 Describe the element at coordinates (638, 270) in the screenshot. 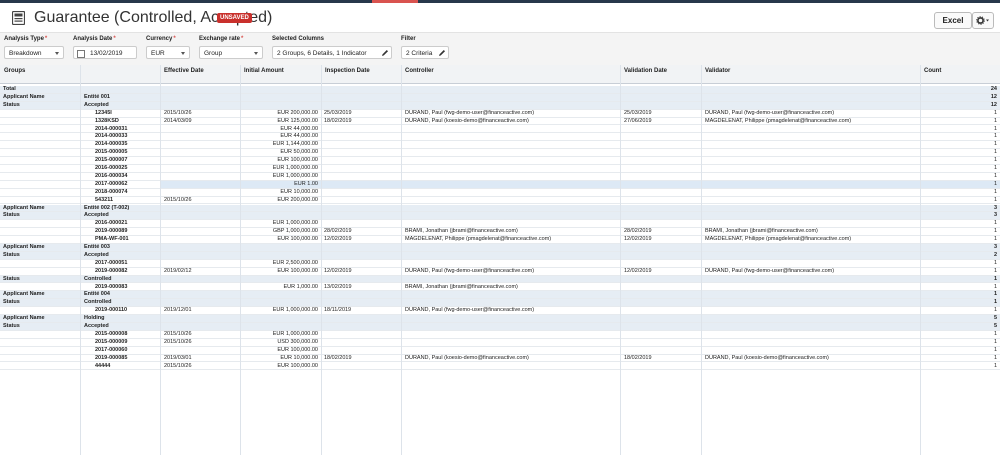

I see `validation-date-cell: 12/02/2019` at that location.